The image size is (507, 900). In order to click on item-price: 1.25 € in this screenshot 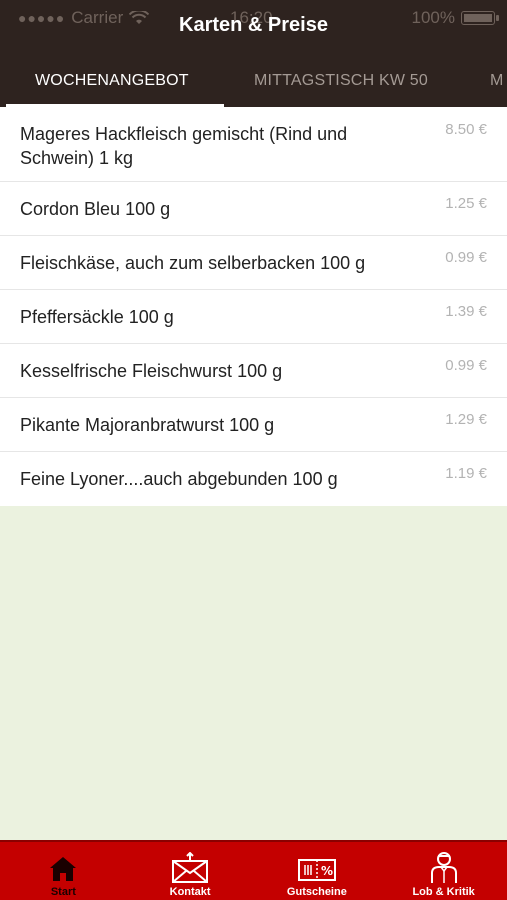, I will do `click(466, 203)`.